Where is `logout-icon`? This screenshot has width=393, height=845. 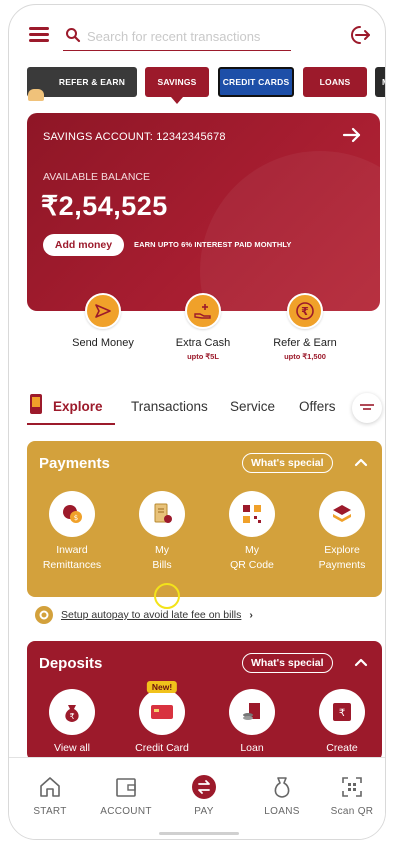 logout-icon is located at coordinates (359, 35).